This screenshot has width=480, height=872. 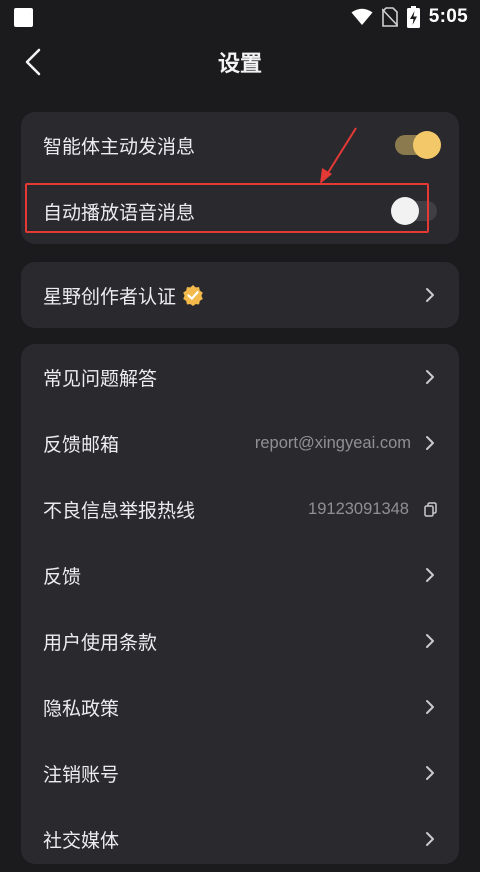 I want to click on copy-icon, so click(x=430, y=509).